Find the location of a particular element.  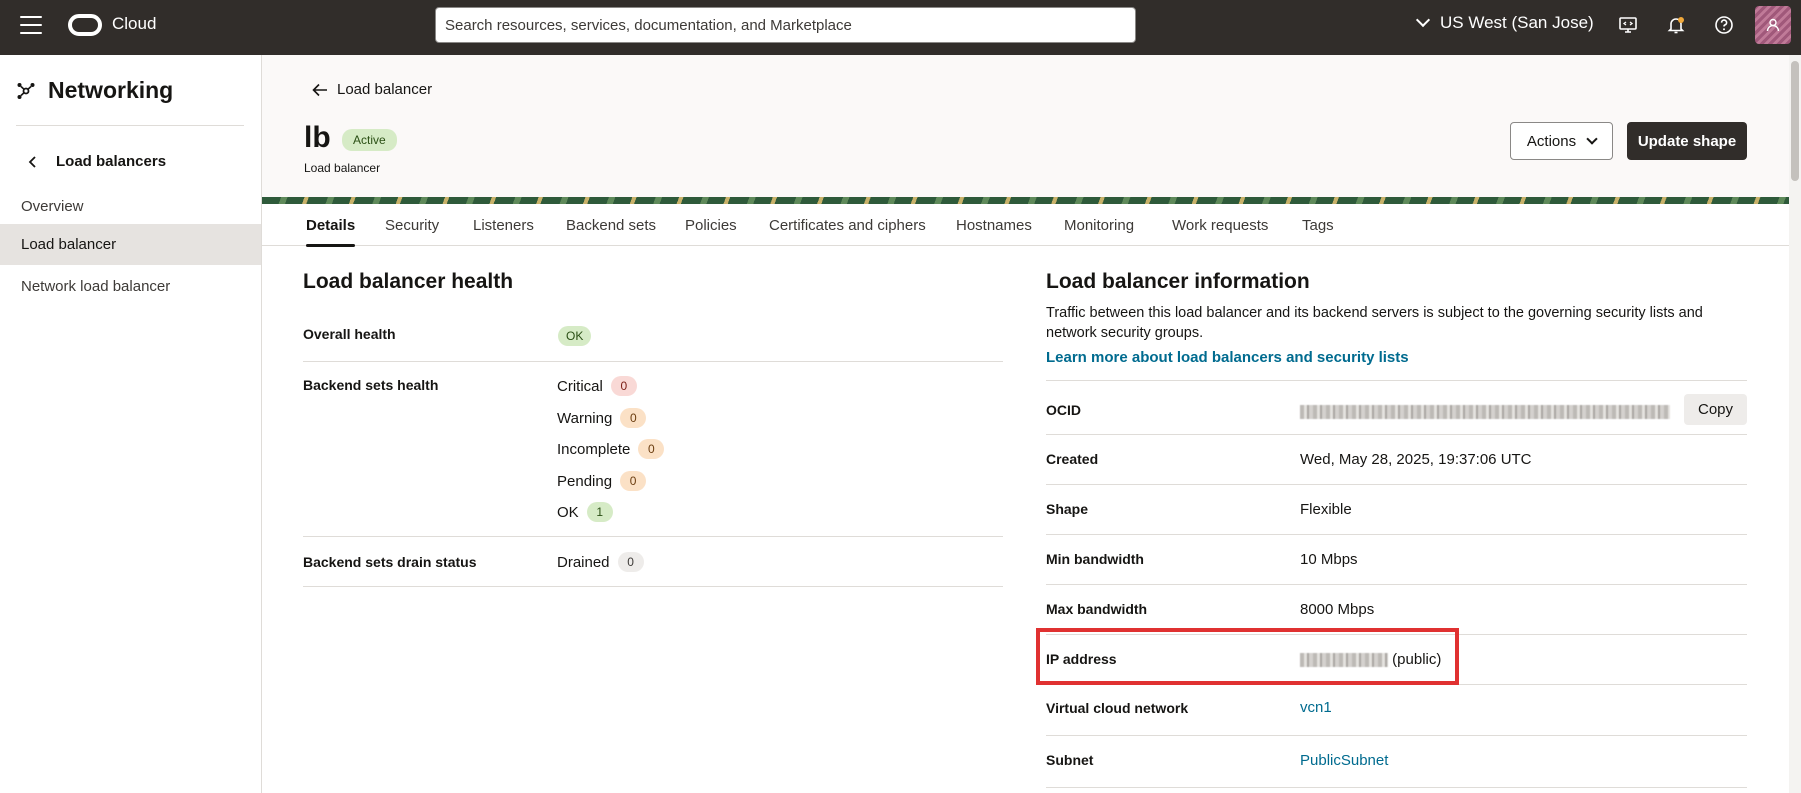

chevron-left-icon is located at coordinates (32, 161).